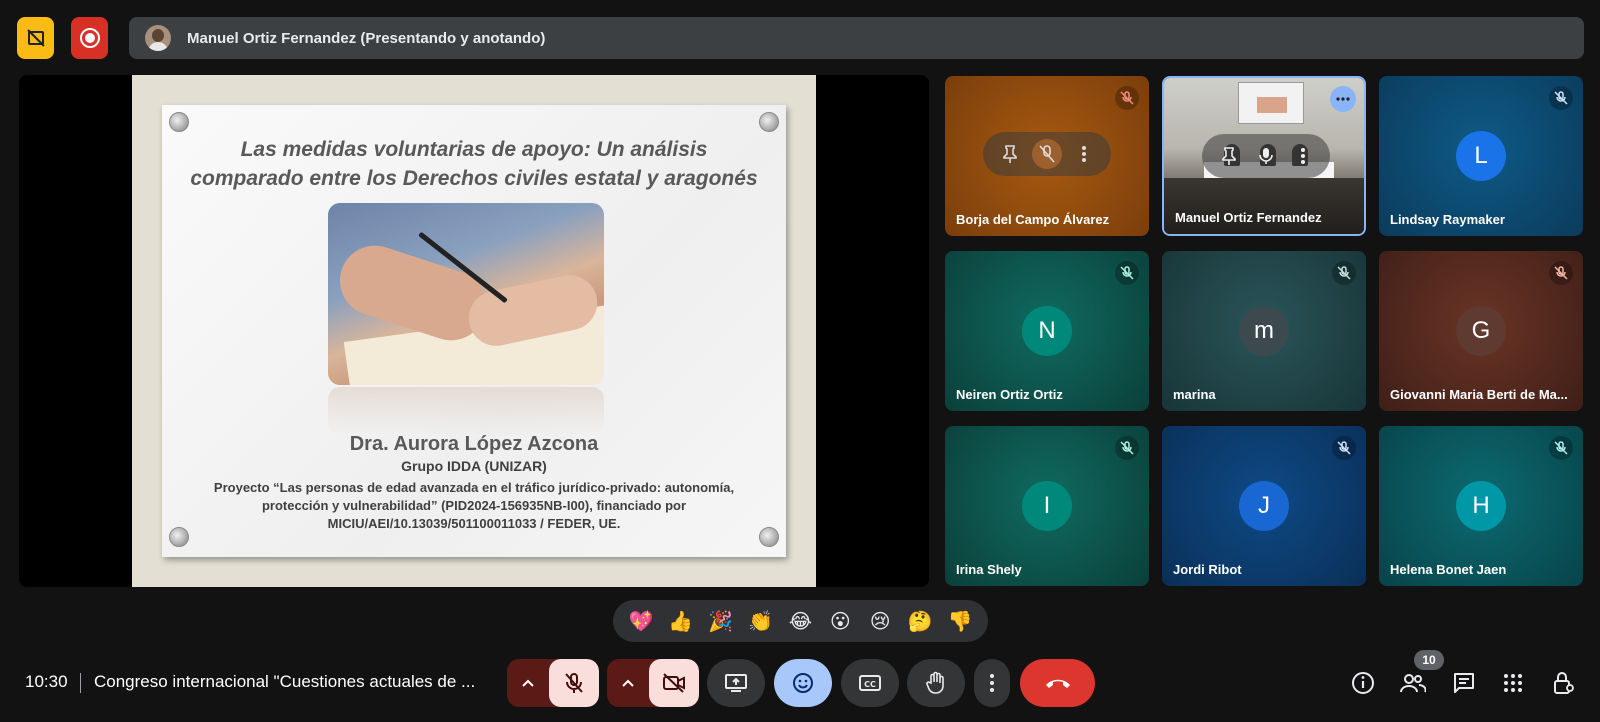 The image size is (1600, 722). I want to click on camera-toggle-button, so click(674, 683).